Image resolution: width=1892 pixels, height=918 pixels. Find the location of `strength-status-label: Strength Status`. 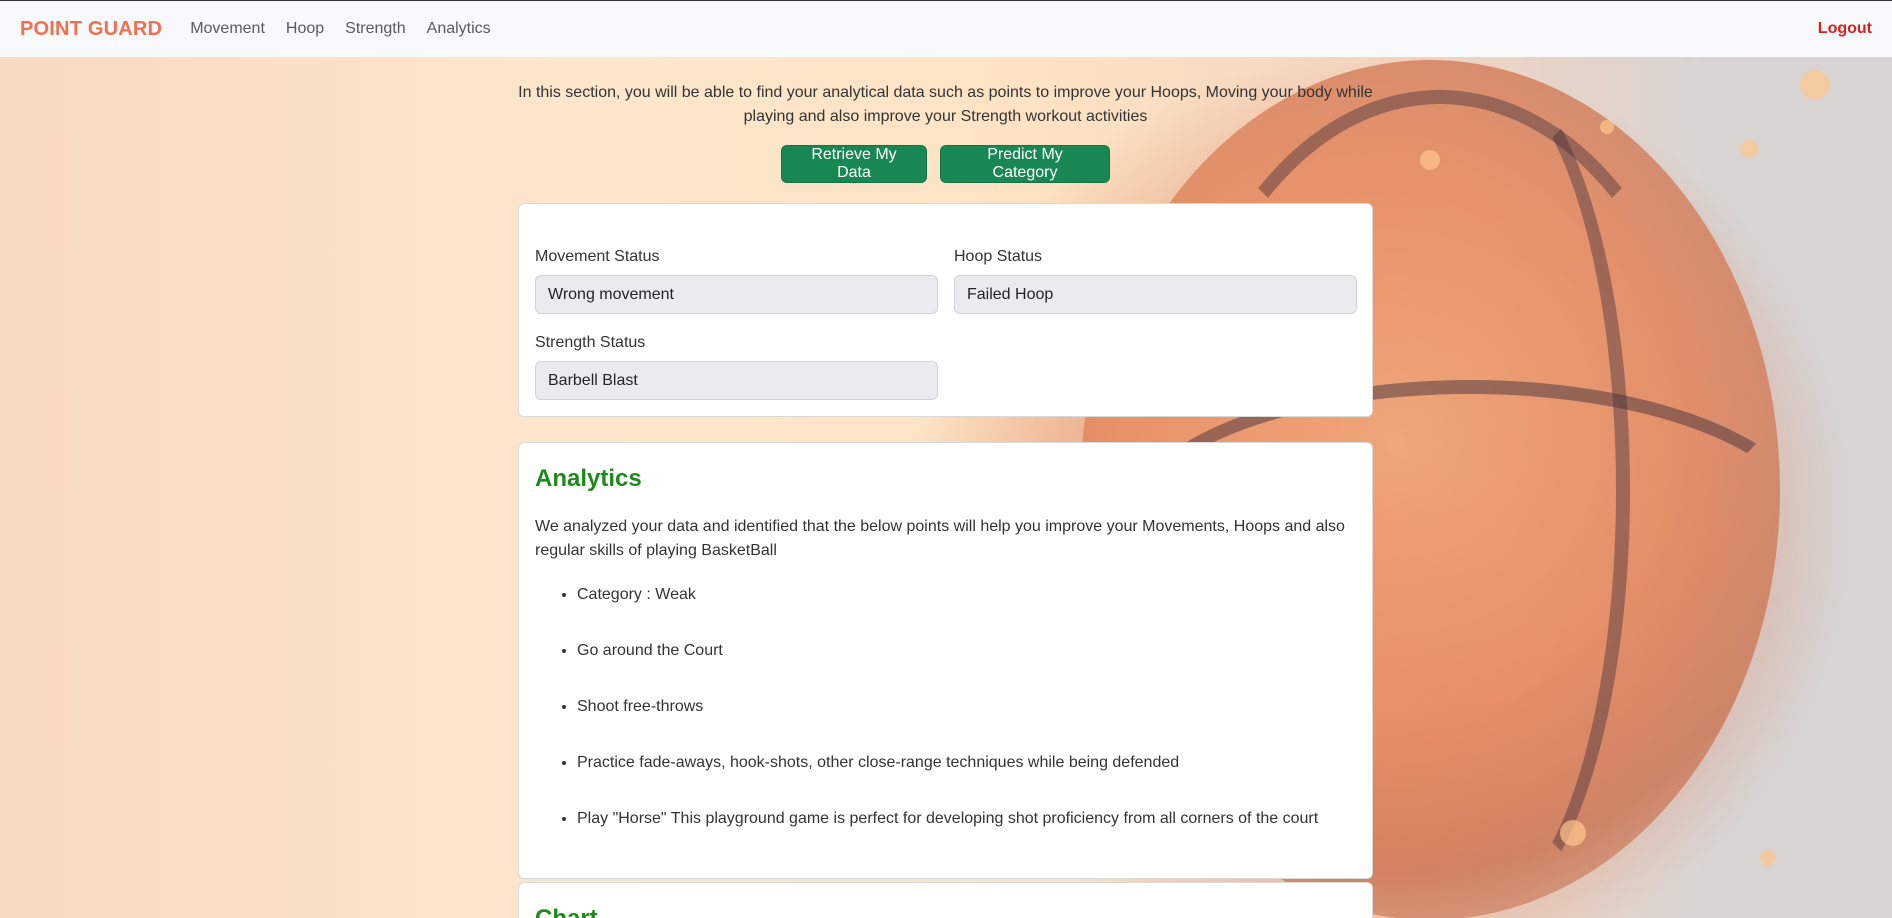

strength-status-label: Strength Status is located at coordinates (590, 342).